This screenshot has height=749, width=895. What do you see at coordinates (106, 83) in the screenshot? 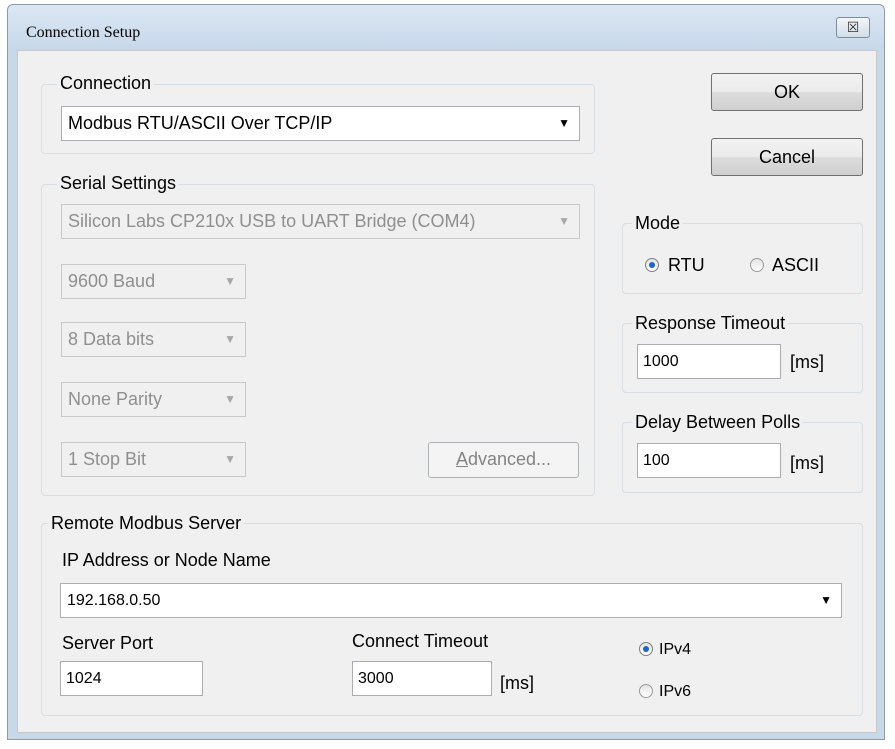
I see `connection-legend: Connection` at bounding box center [106, 83].